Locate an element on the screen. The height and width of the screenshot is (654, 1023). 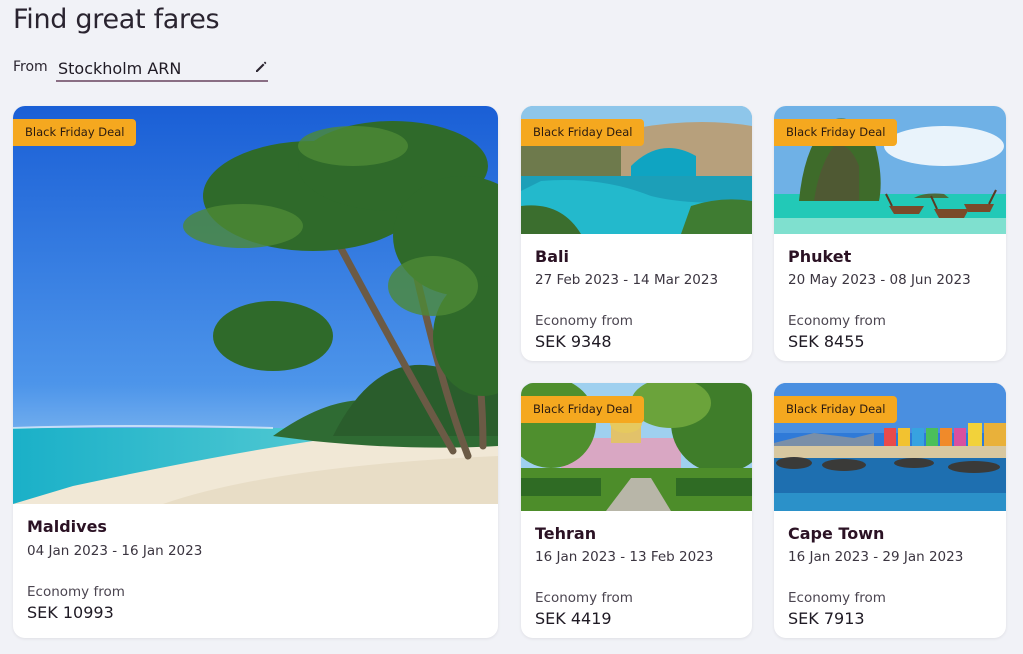
destination-name: Cape Town is located at coordinates (836, 533).